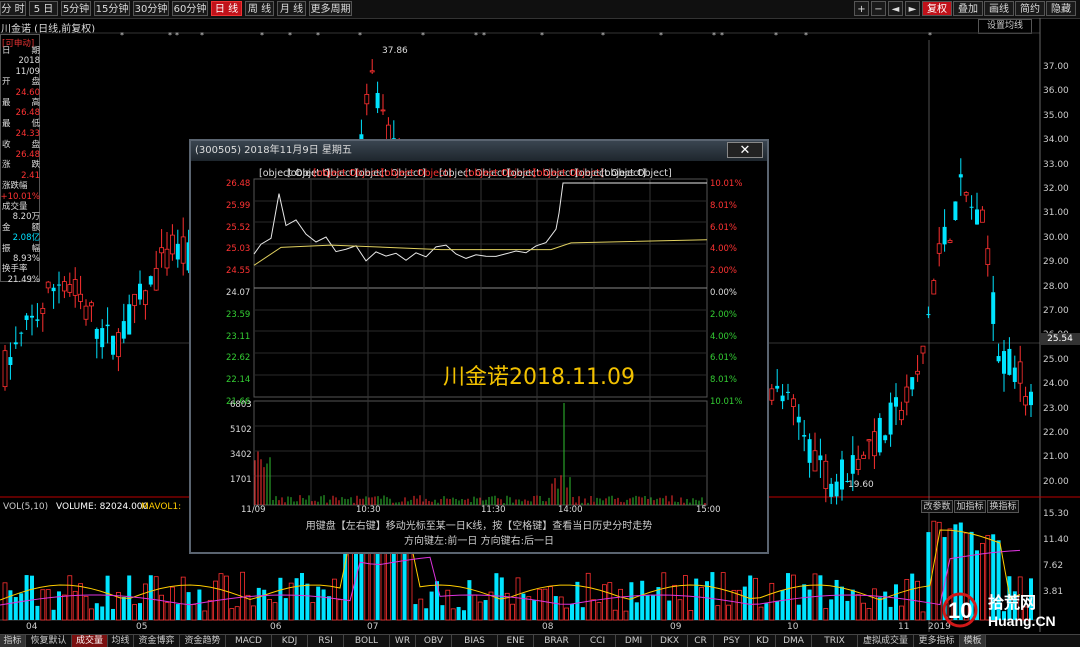 The height and width of the screenshot is (647, 1080). Describe the element at coordinates (510, 577) in the screenshot. I see `mavol2-line` at that location.